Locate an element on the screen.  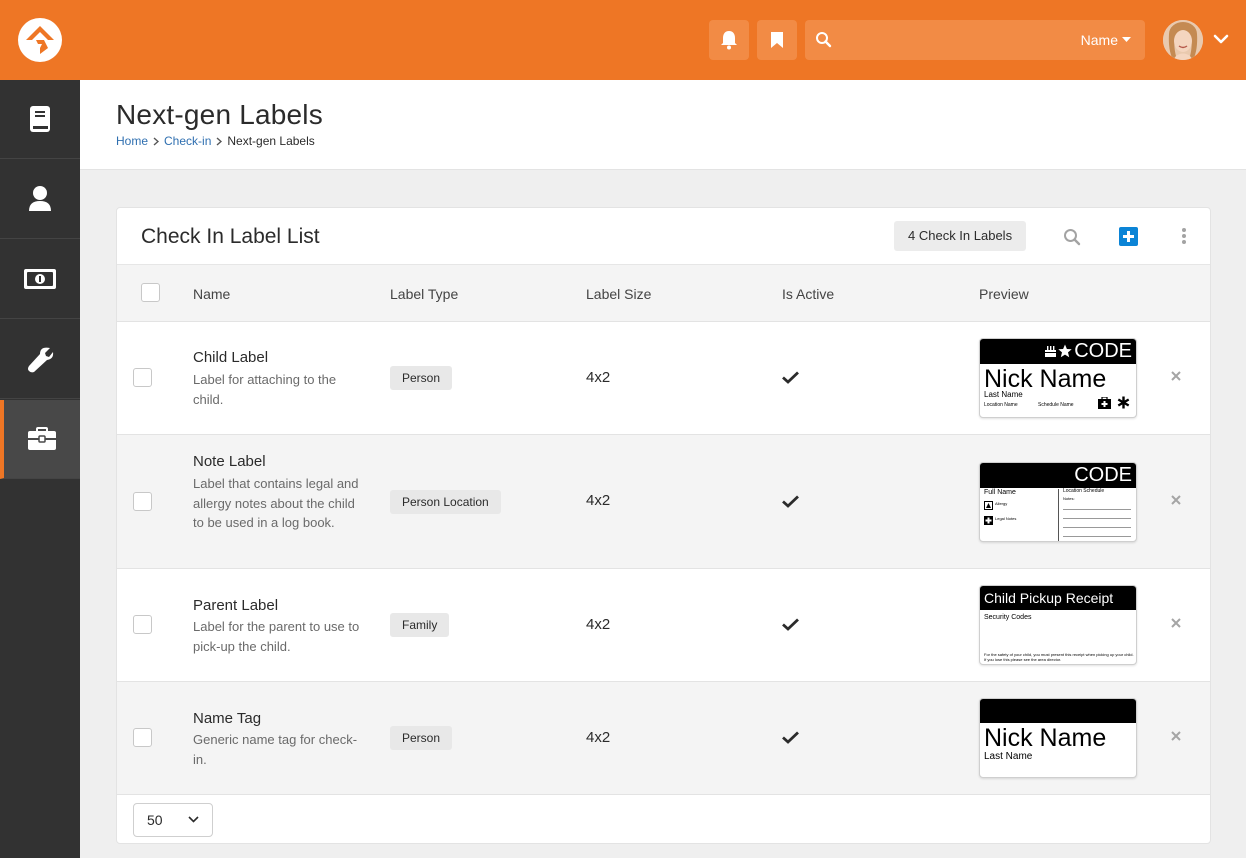
allergy-icon is located at coordinates (988, 505).